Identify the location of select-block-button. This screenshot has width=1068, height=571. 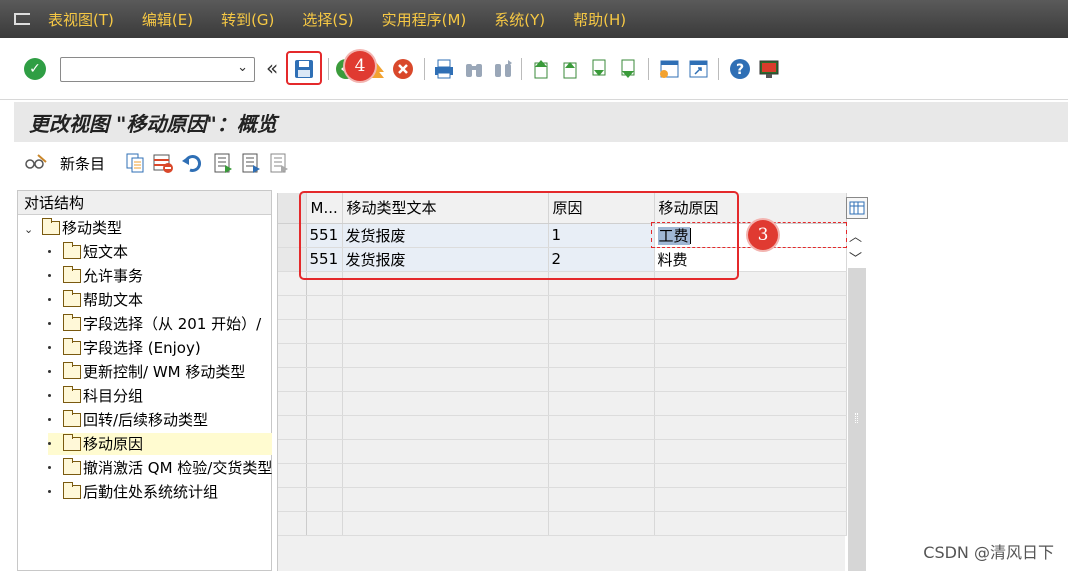
(251, 163).